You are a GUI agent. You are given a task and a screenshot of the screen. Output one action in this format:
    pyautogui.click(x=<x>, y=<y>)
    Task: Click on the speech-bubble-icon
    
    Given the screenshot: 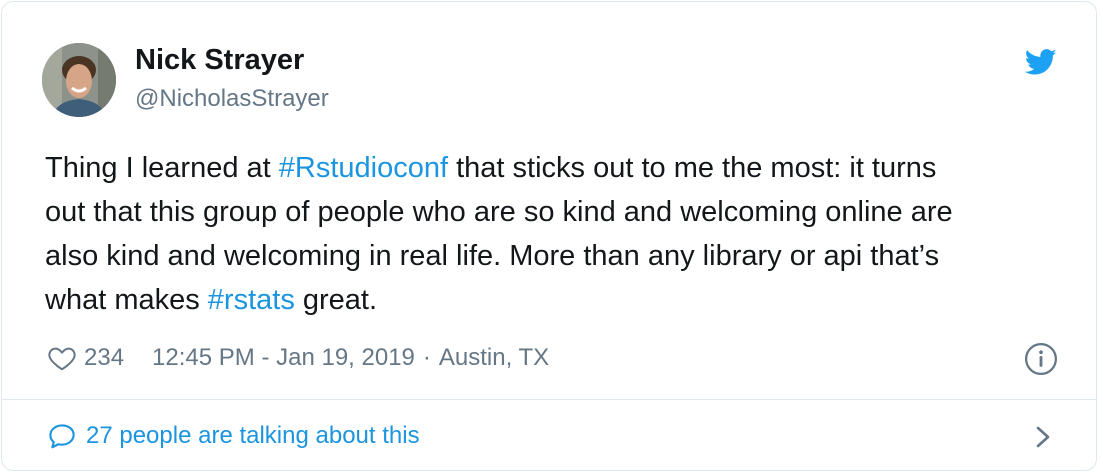 What is the action you would take?
    pyautogui.click(x=62, y=436)
    